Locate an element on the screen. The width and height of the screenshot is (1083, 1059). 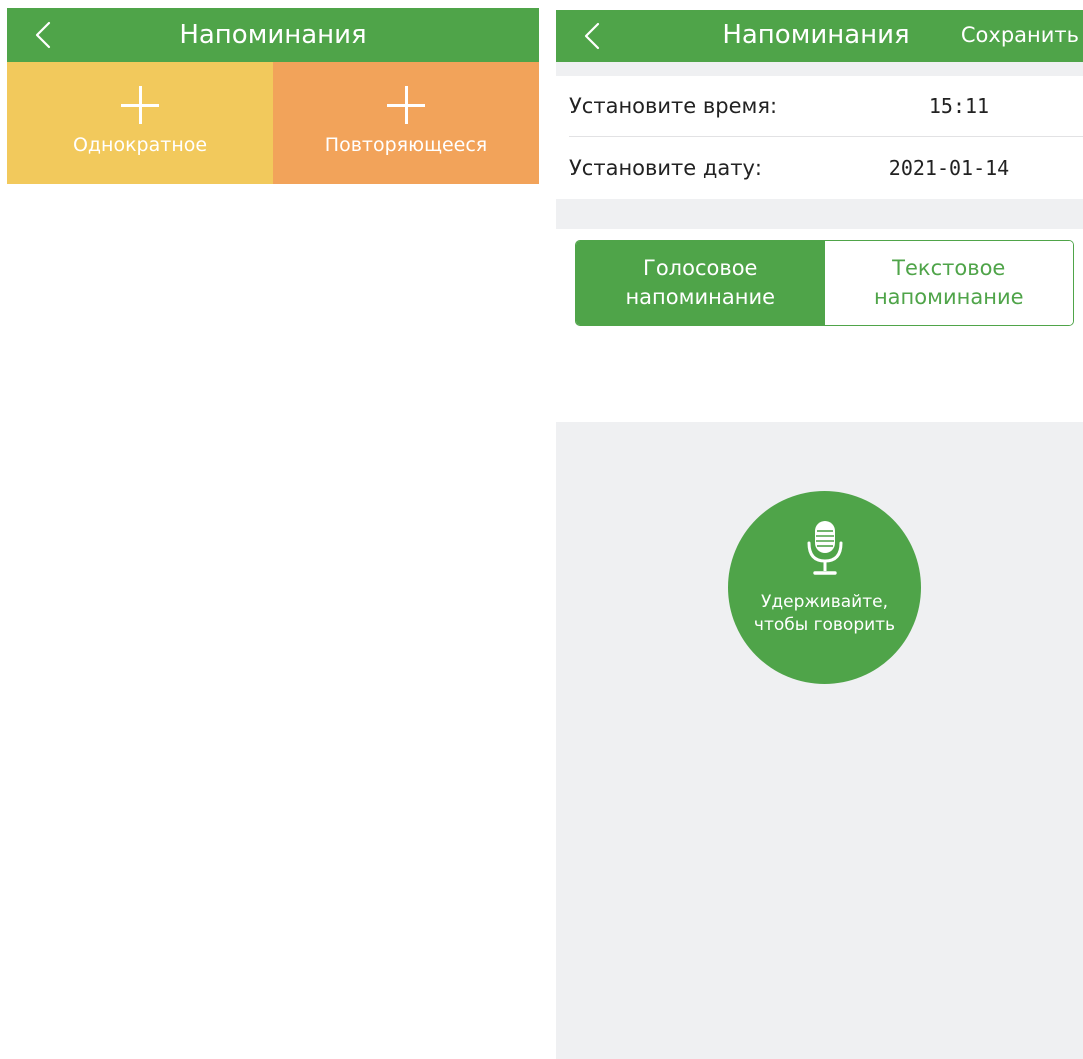
date-value: 2021-01-14 is located at coordinates (949, 168).